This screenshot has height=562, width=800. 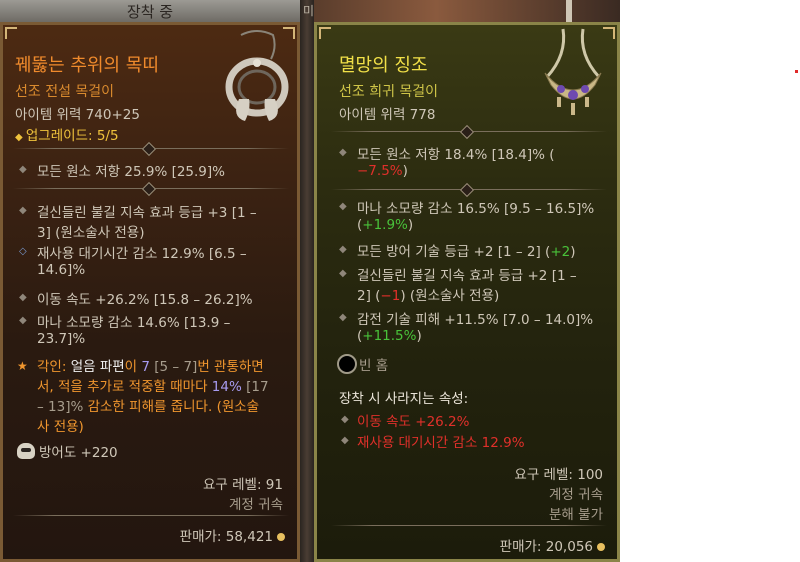 I want to click on panel-divider, so click(x=307, y=281).